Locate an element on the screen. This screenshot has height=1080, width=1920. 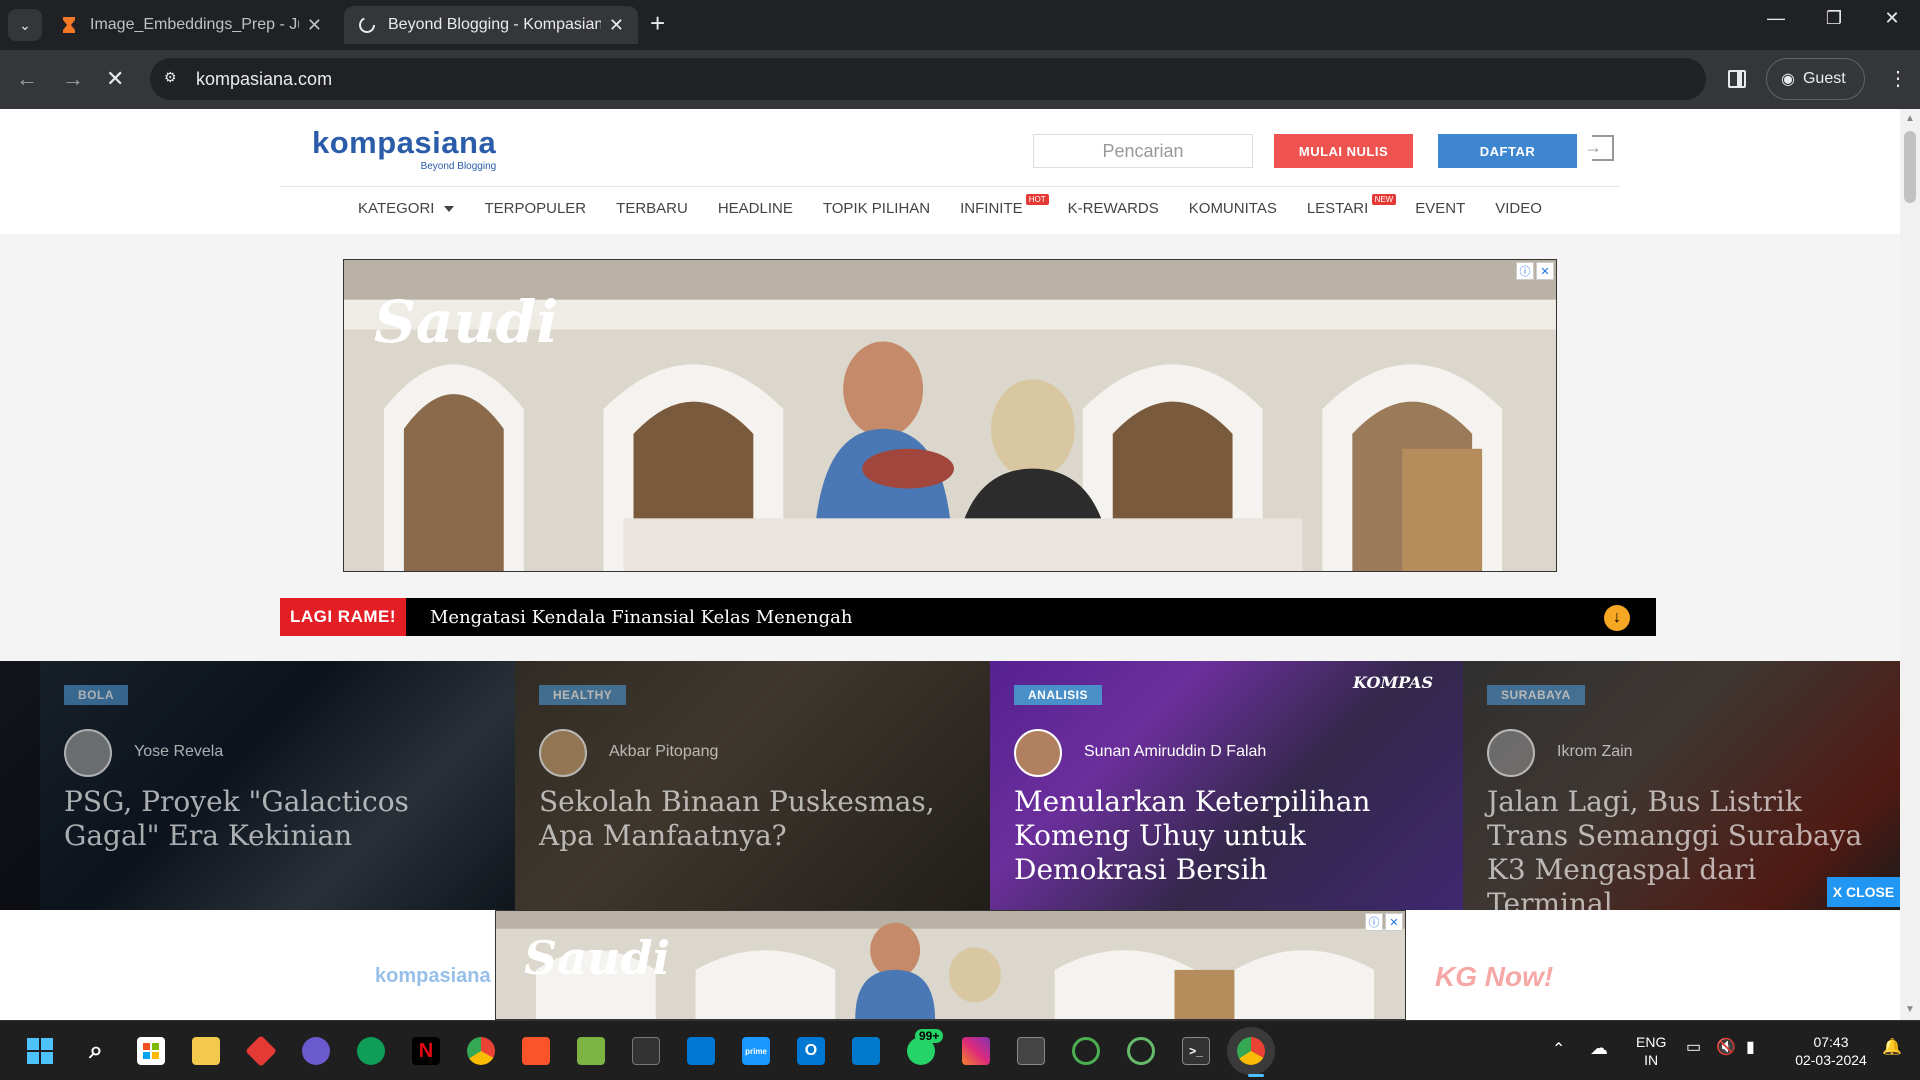
chrome-icon is located at coordinates (481, 1051).